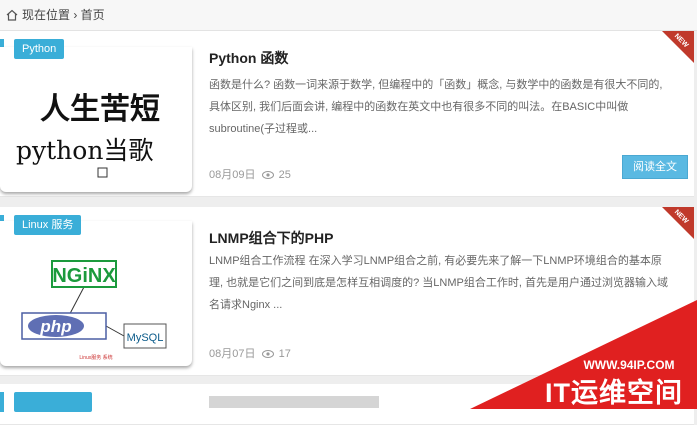  Describe the element at coordinates (55, 326) in the screenshot. I see `thumb-php-text: php` at that location.